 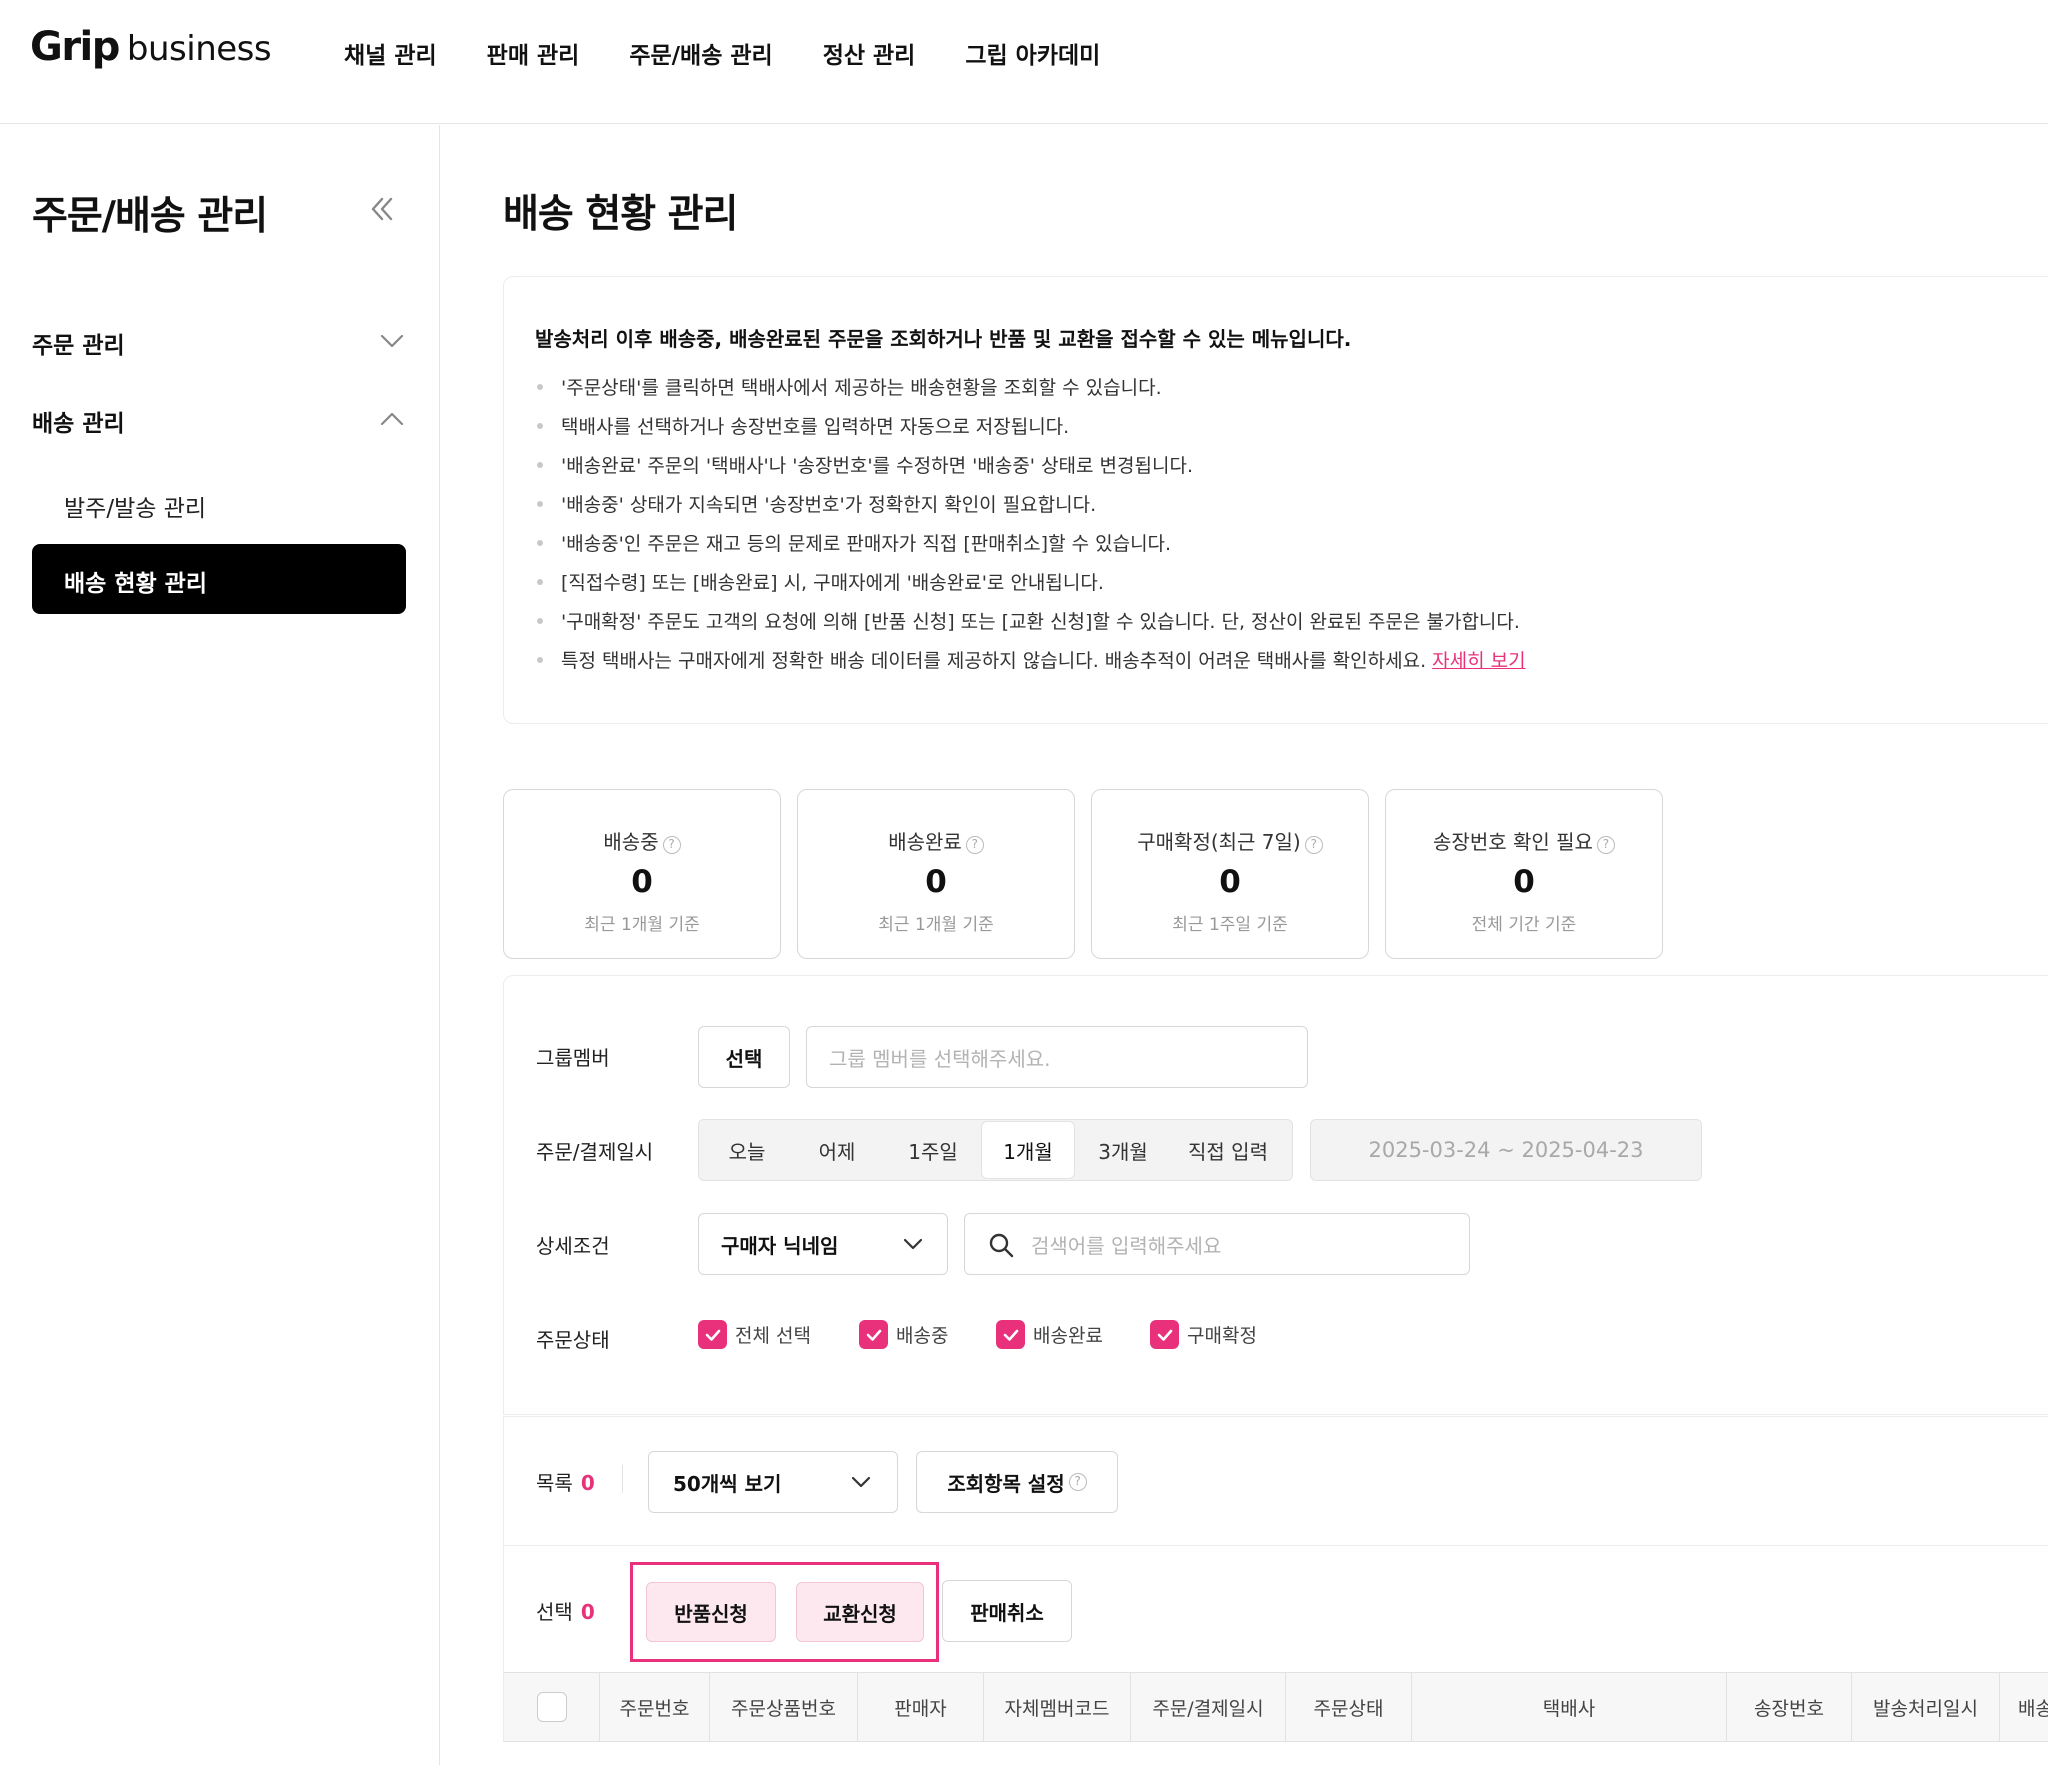 I want to click on column-header: 주문번호, so click(x=655, y=1707).